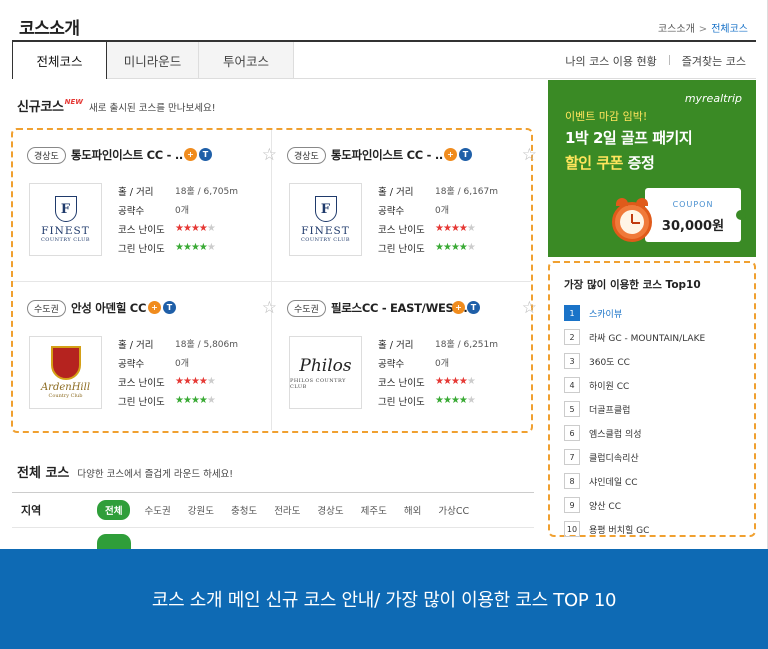 Image resolution: width=768 pixels, height=649 pixels. Describe the element at coordinates (330, 510) in the screenshot. I see `region-filter-gyeongsang: 경상도` at that location.